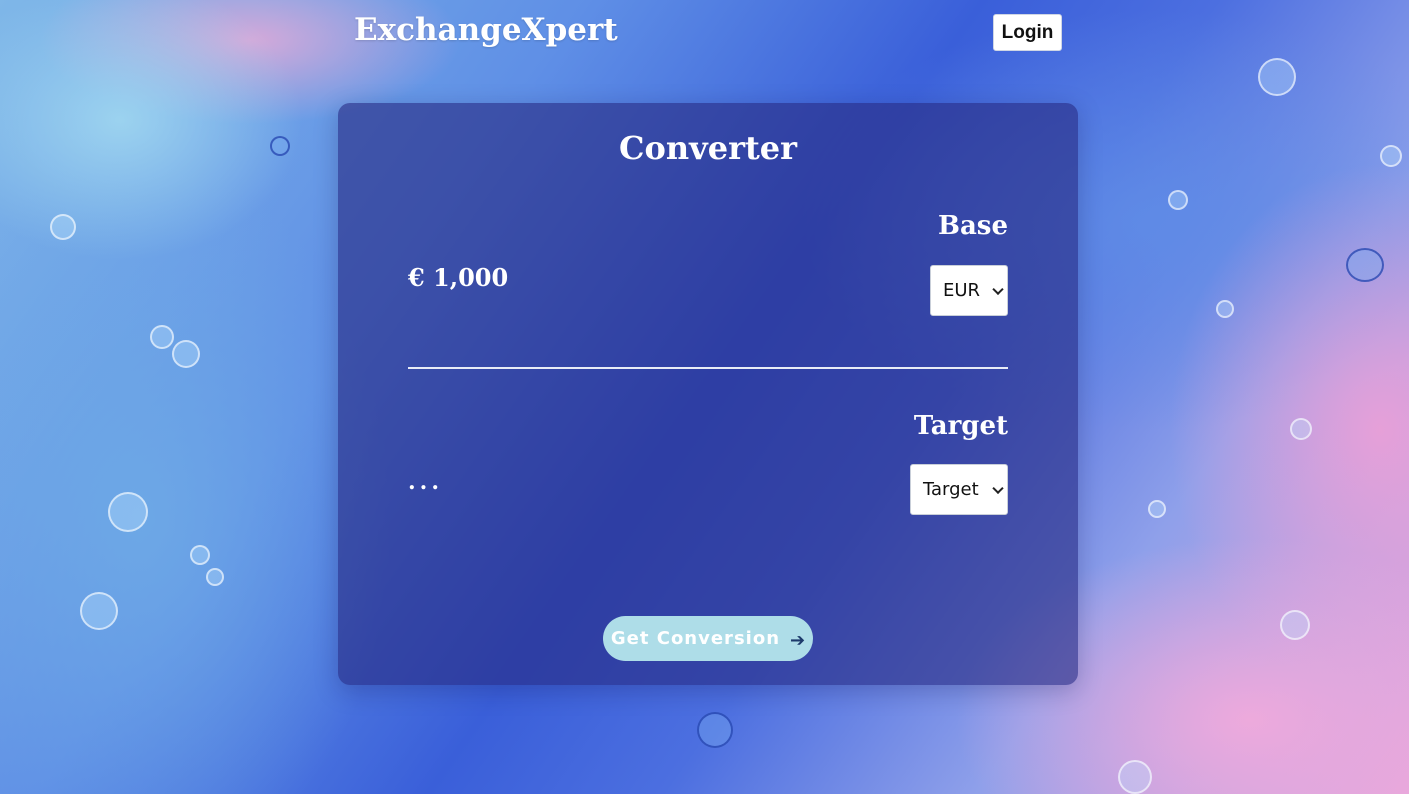 This screenshot has width=1409, height=794. Describe the element at coordinates (708, 368) in the screenshot. I see `divider` at that location.